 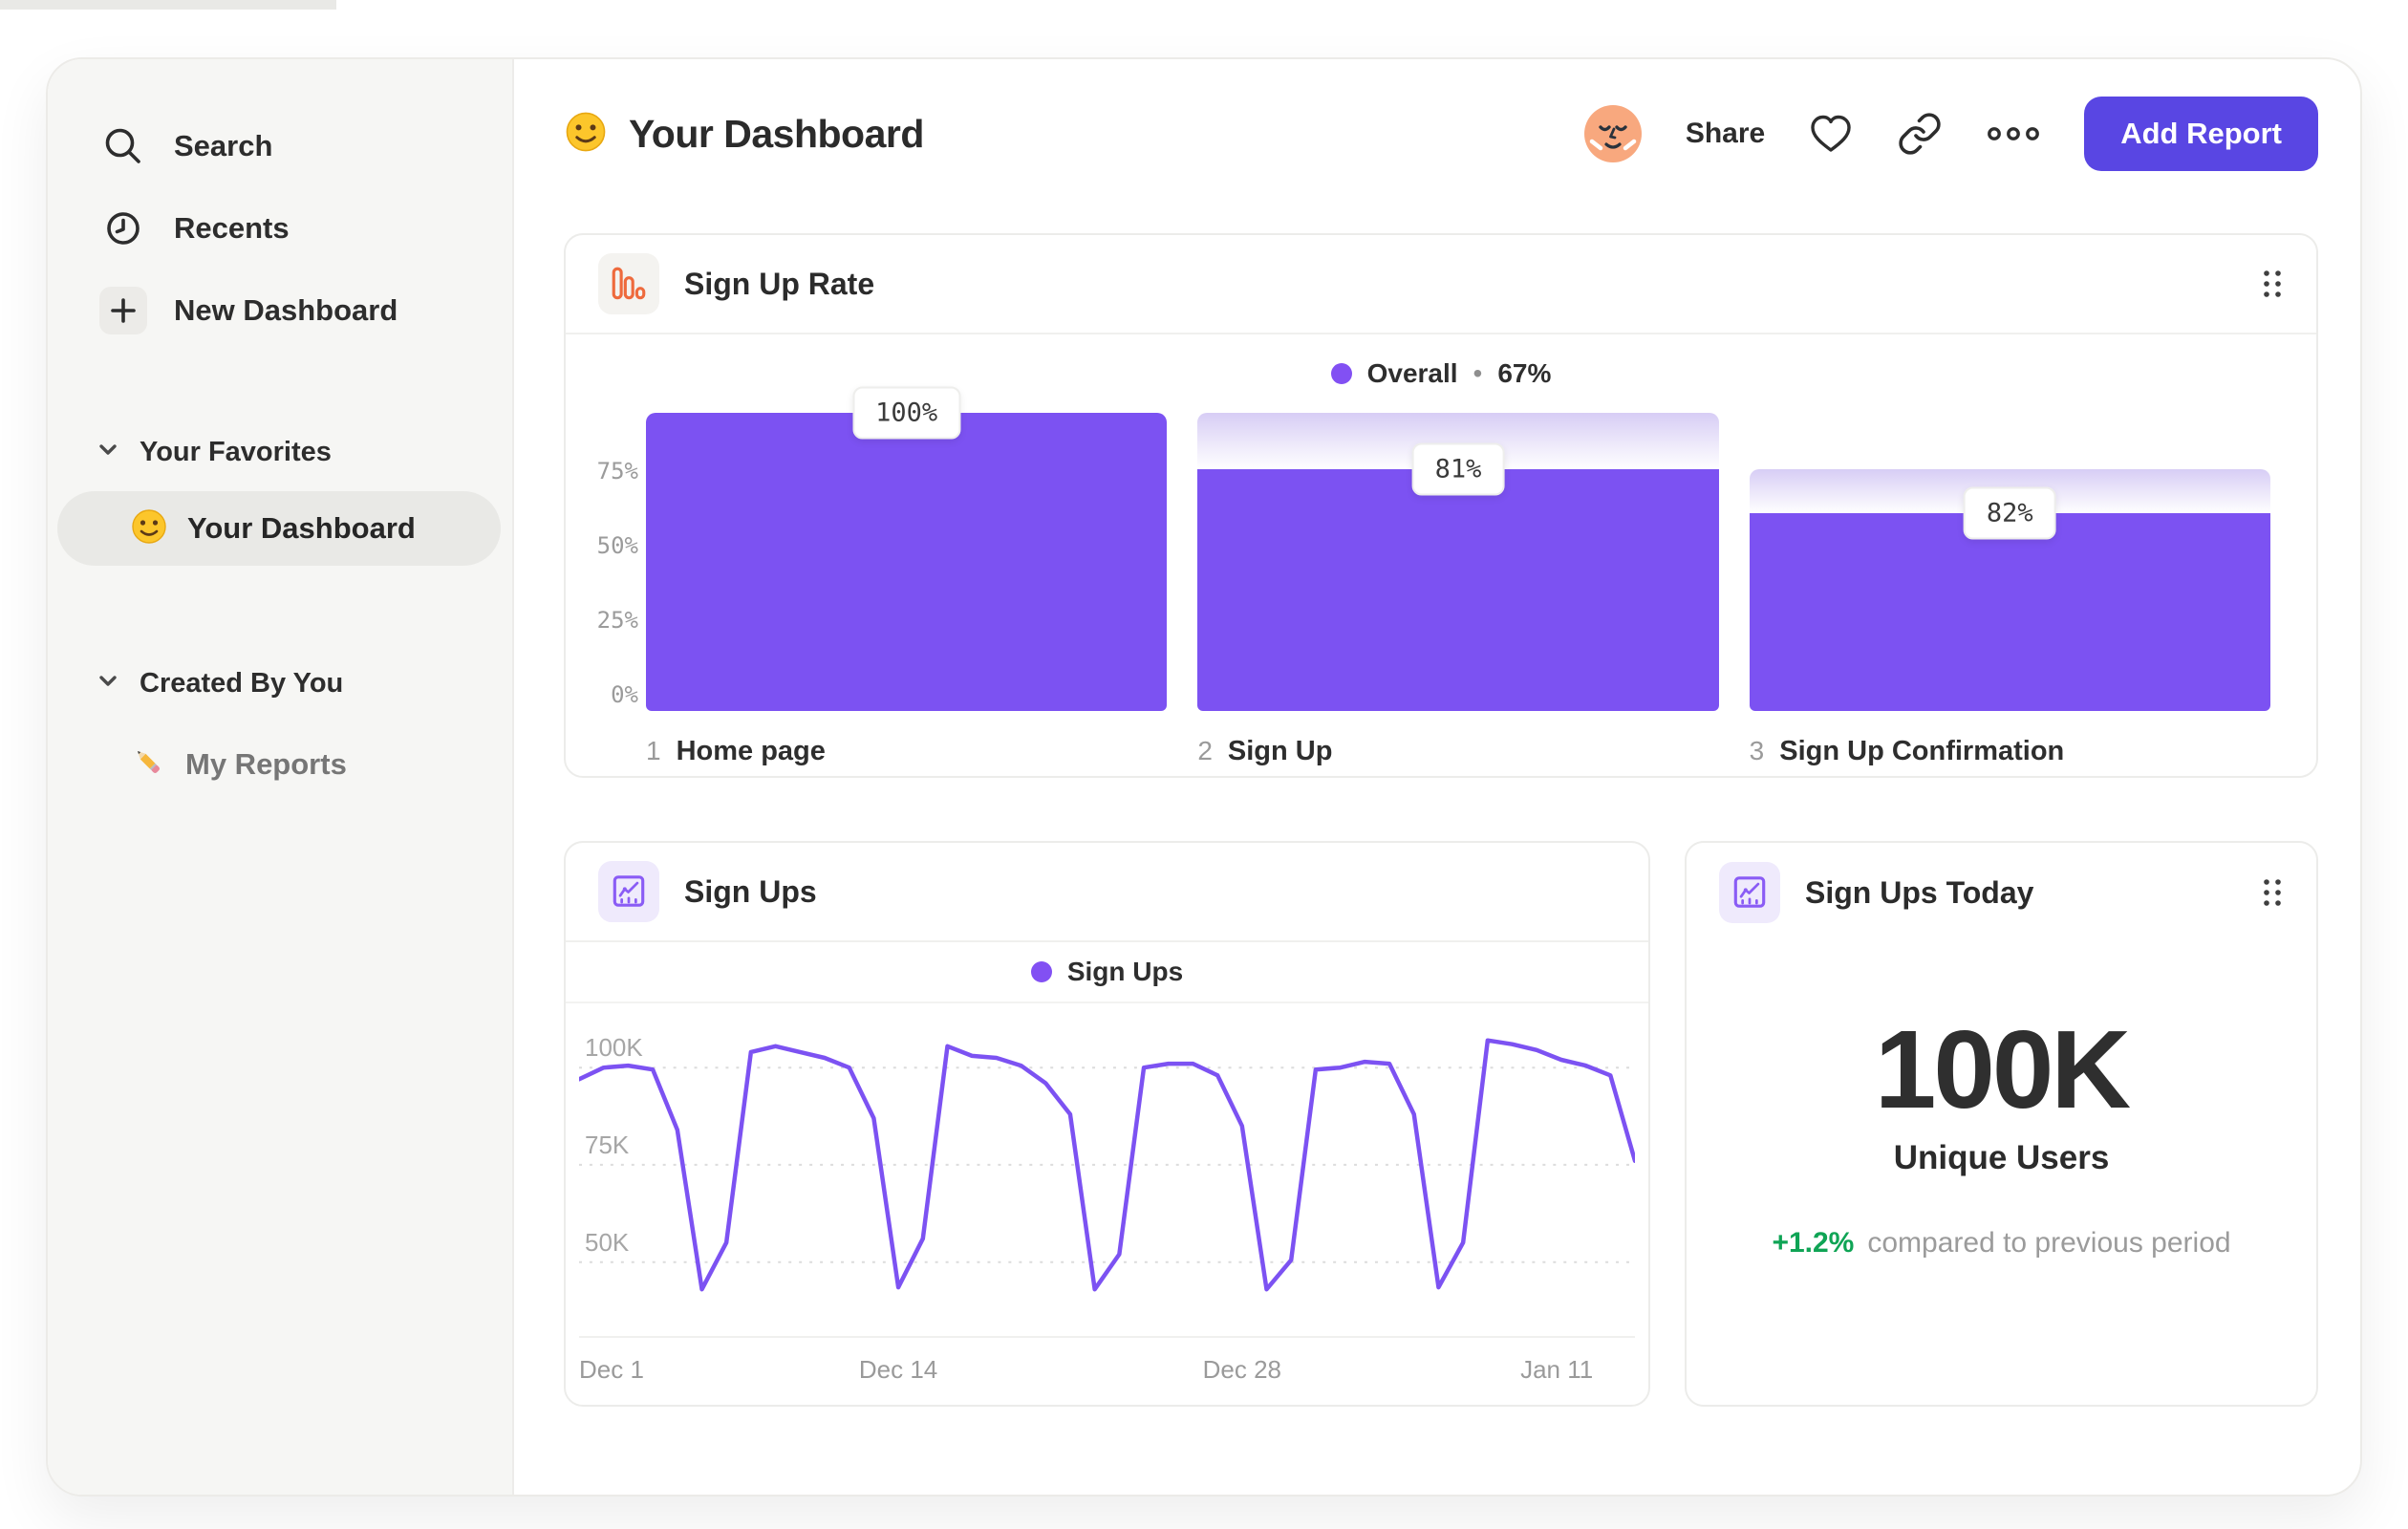 What do you see at coordinates (1814, 1243) in the screenshot?
I see `delta-percent: +1.2%` at bounding box center [1814, 1243].